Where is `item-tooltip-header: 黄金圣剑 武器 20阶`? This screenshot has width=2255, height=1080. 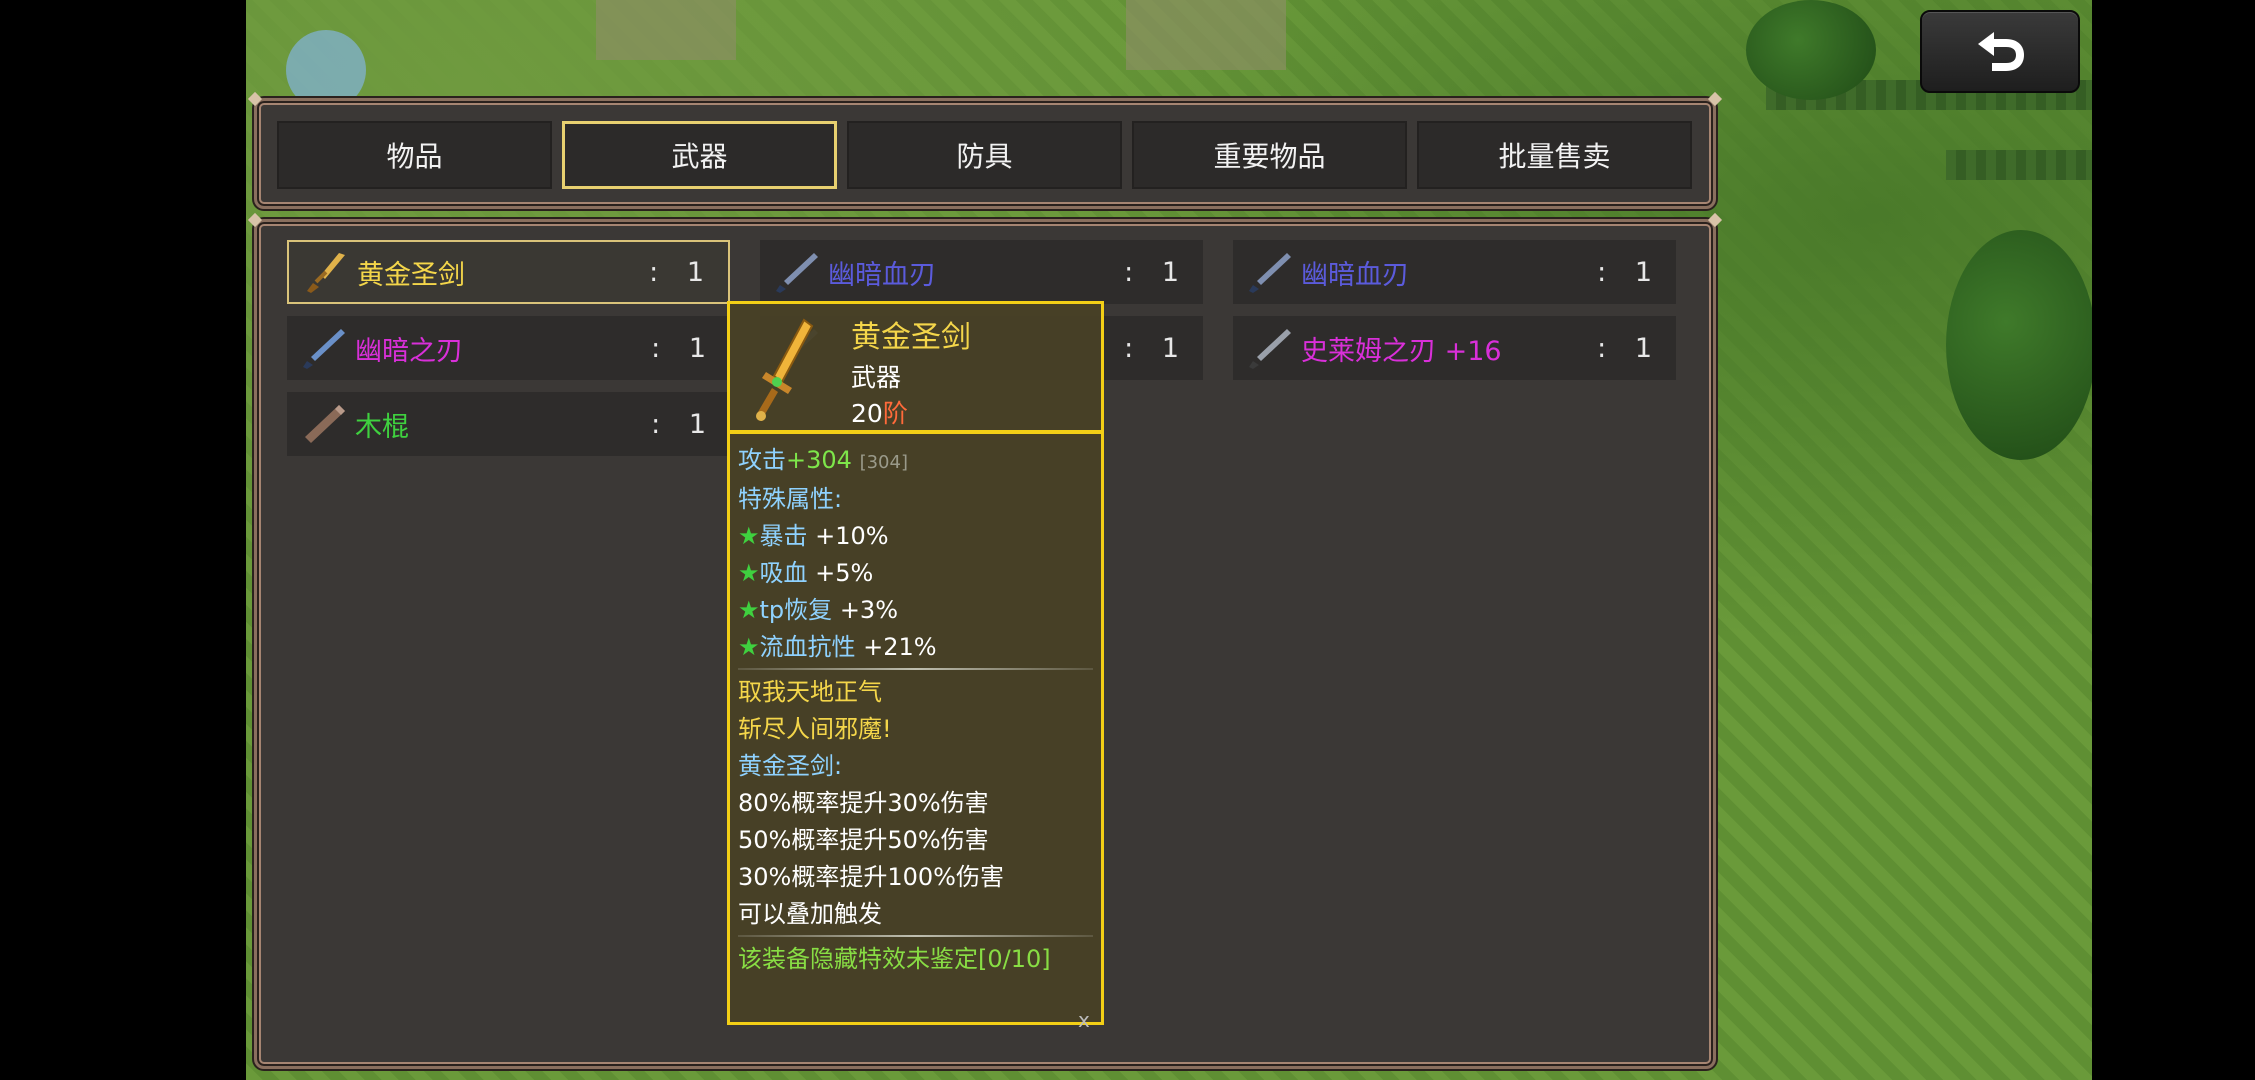 item-tooltip-header: 黄金圣剑 武器 20阶 is located at coordinates (915, 367).